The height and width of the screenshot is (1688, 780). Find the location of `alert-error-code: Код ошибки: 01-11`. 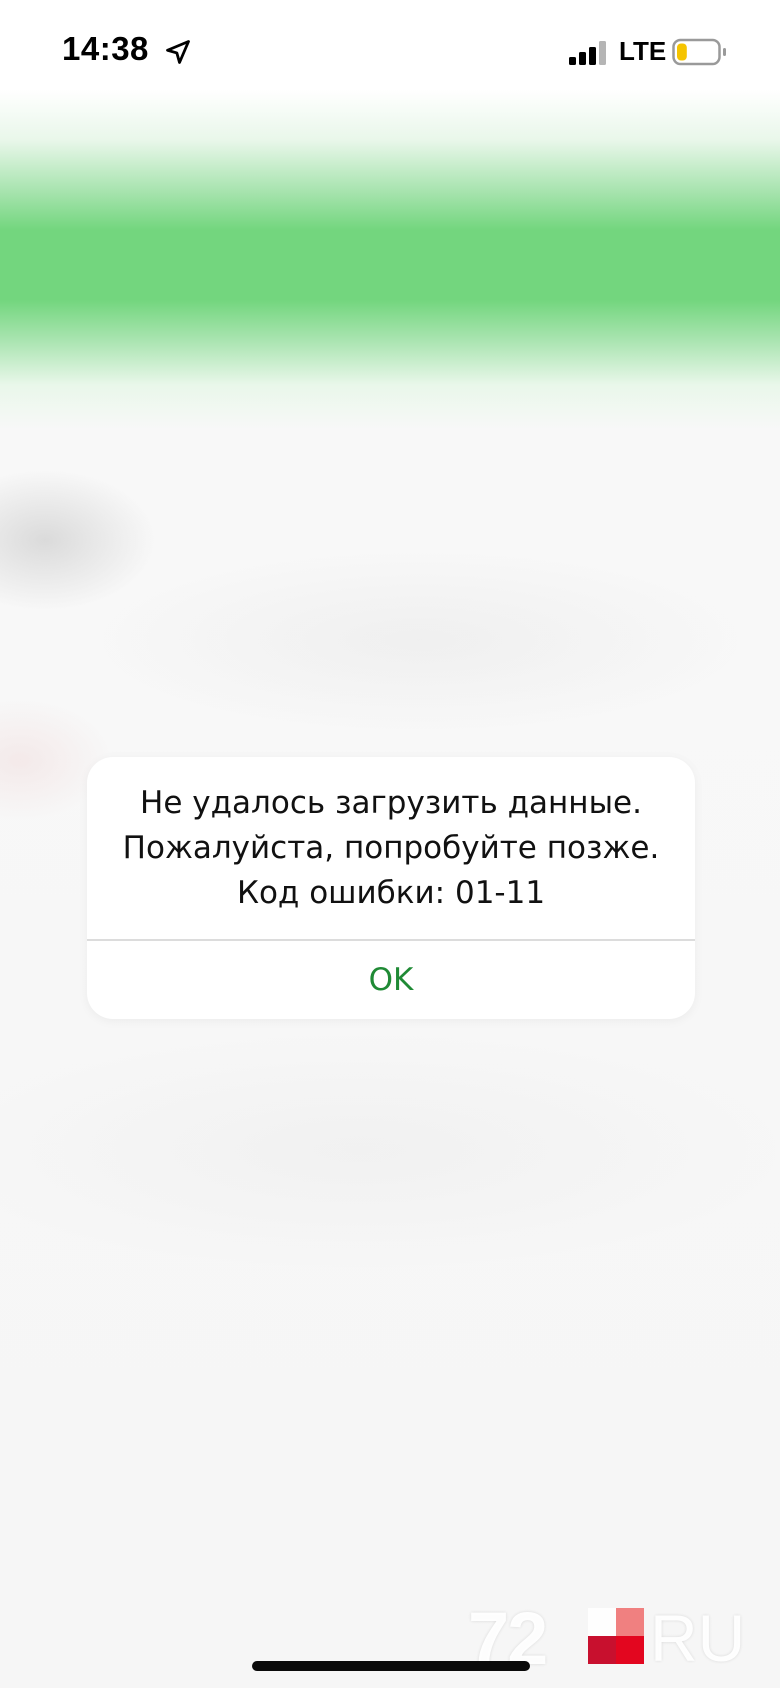

alert-error-code: Код ошибки: 01-11 is located at coordinates (391, 893).